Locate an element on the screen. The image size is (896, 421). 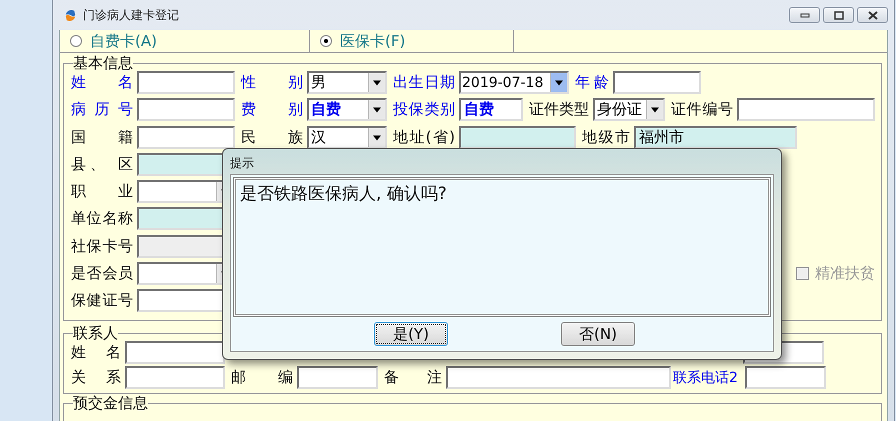
field-label: 地址(省) is located at coordinates (424, 137).